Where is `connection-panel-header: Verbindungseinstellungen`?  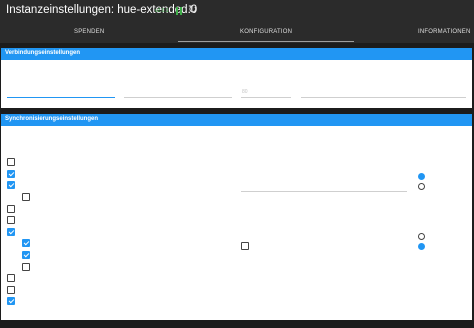
connection-panel-header: Verbindungseinstellungen is located at coordinates (236, 54).